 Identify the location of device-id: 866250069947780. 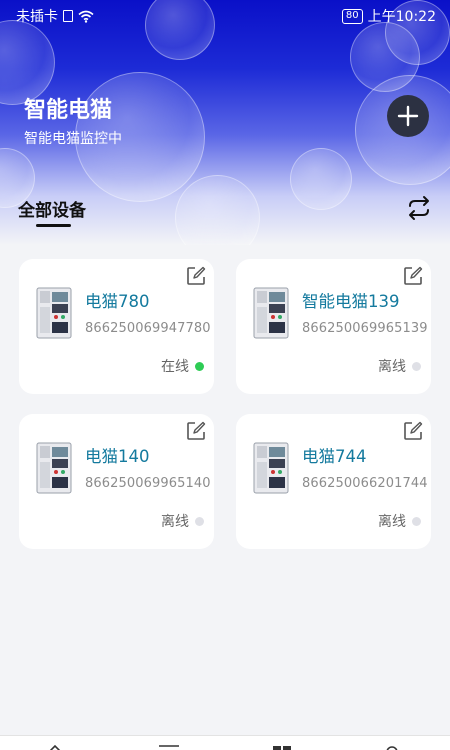
(148, 328).